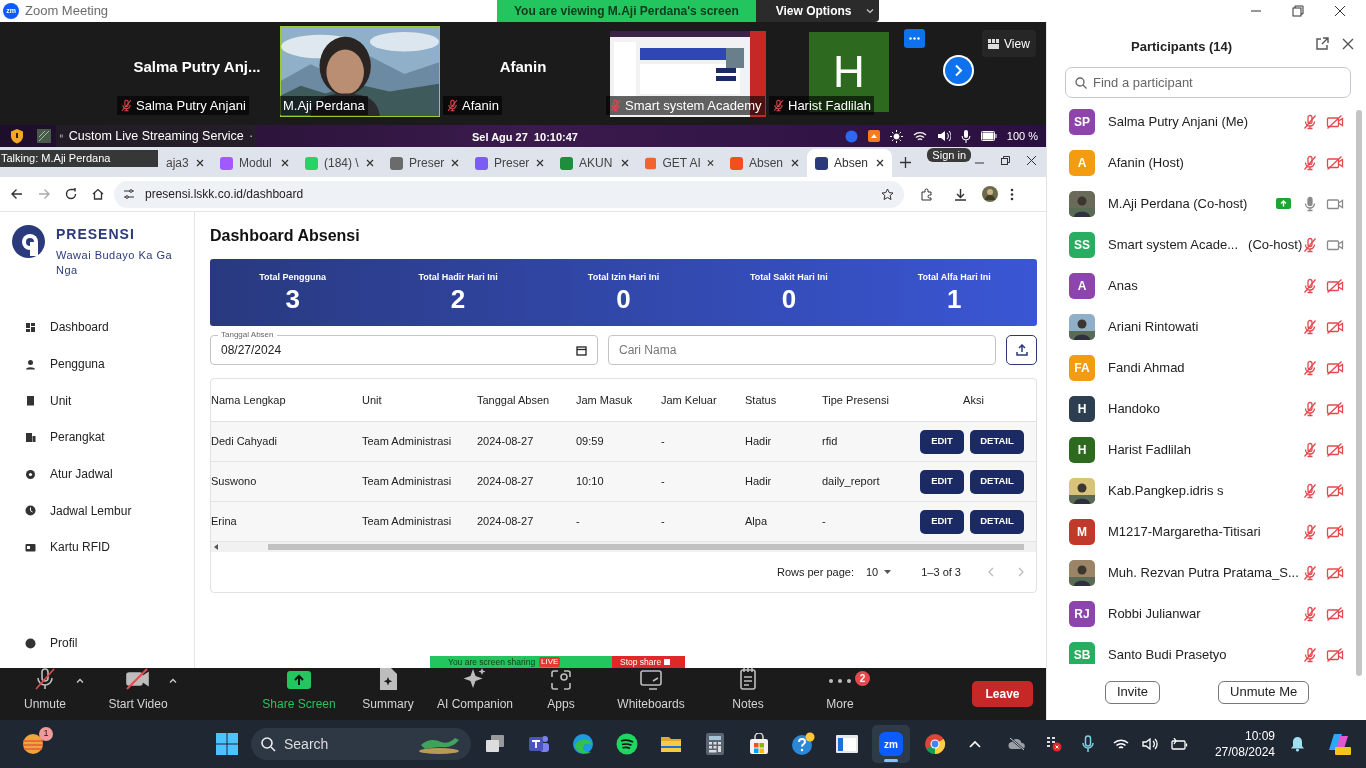  Describe the element at coordinates (840, 694) in the screenshot. I see `toolbar-button: More 2` at that location.